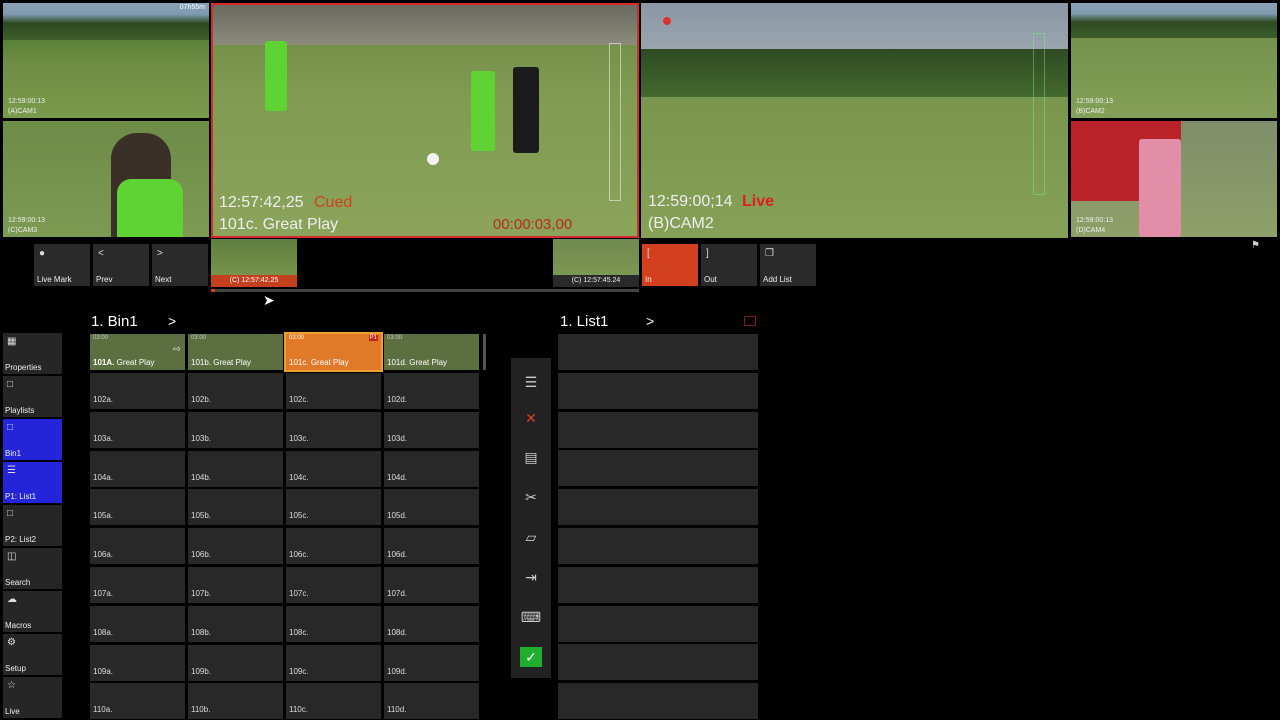  What do you see at coordinates (32, 353) in the screenshot?
I see `sidebar-item-properties: ▦ Properties` at bounding box center [32, 353].